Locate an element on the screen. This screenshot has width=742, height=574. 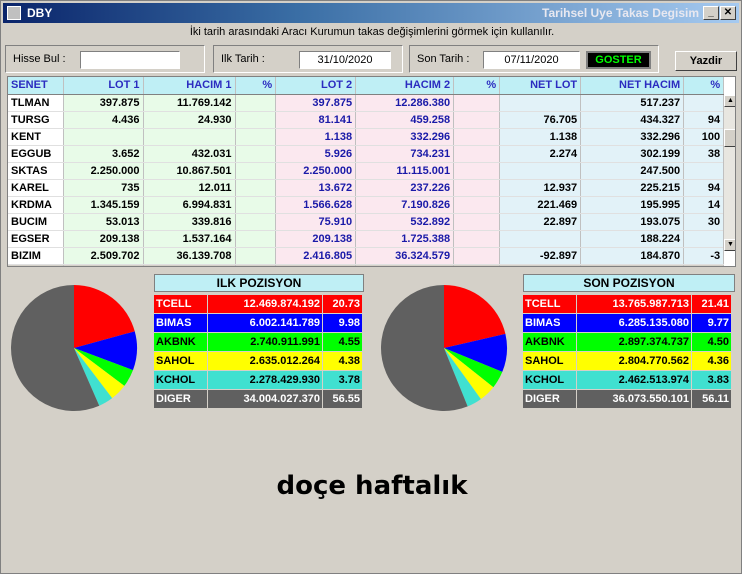
app-icon is located at coordinates (14, 13).